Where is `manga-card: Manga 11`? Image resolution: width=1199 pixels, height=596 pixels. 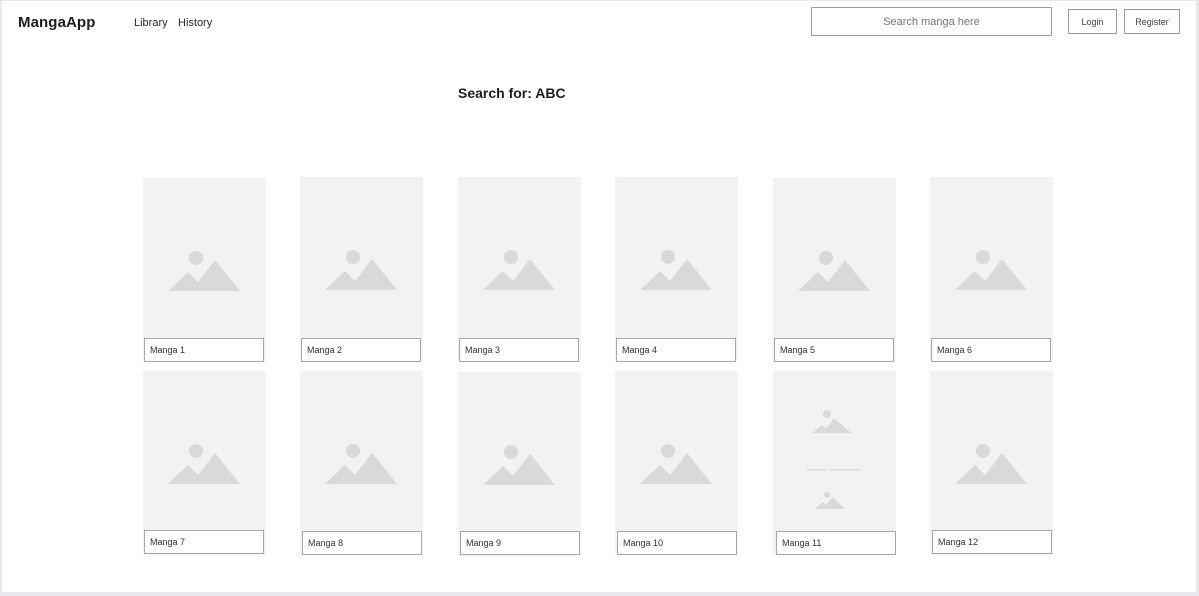 manga-card: Manga 11 is located at coordinates (834, 463).